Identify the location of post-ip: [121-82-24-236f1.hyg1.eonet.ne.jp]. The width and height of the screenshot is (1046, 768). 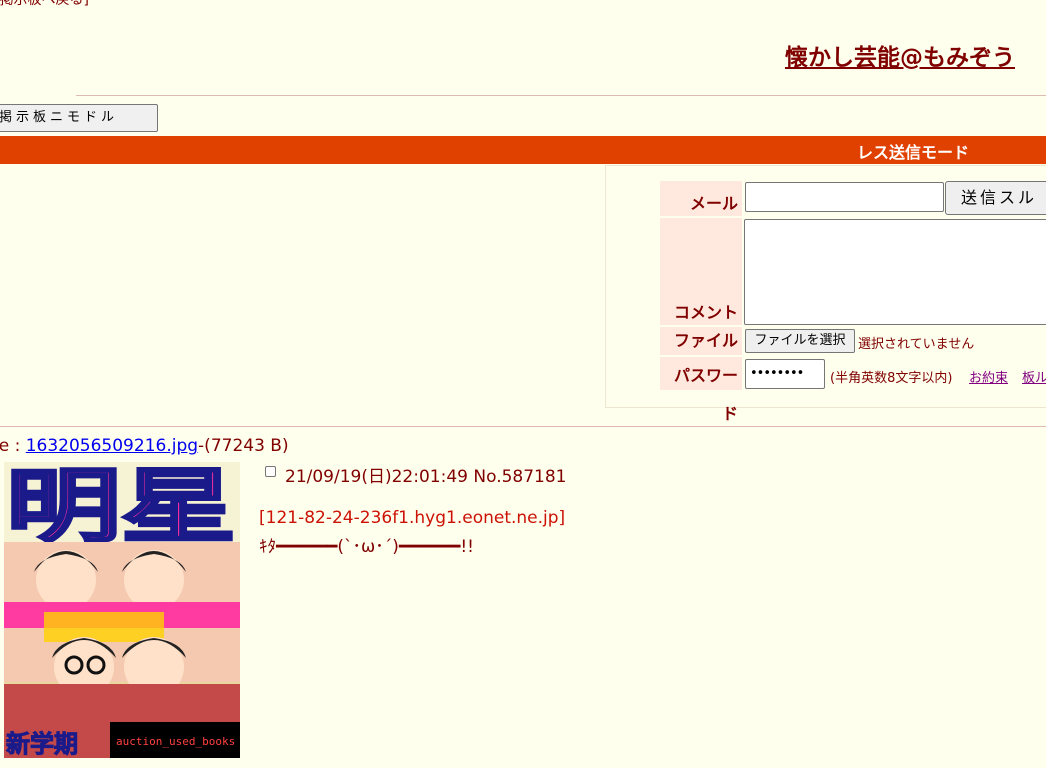
(412, 518).